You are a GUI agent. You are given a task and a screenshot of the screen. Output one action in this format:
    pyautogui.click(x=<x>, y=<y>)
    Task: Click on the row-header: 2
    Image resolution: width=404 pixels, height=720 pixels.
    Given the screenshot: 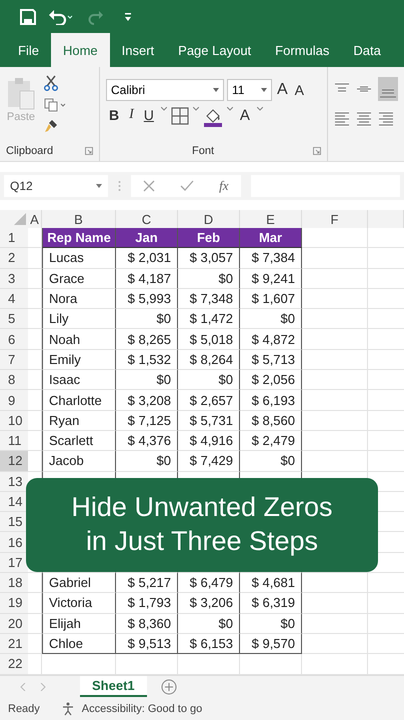 What is the action you would take?
    pyautogui.click(x=14, y=258)
    